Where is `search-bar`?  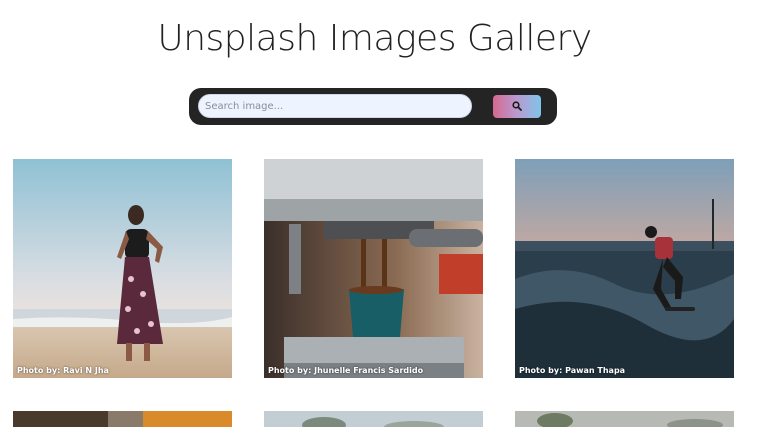 search-bar is located at coordinates (373, 106).